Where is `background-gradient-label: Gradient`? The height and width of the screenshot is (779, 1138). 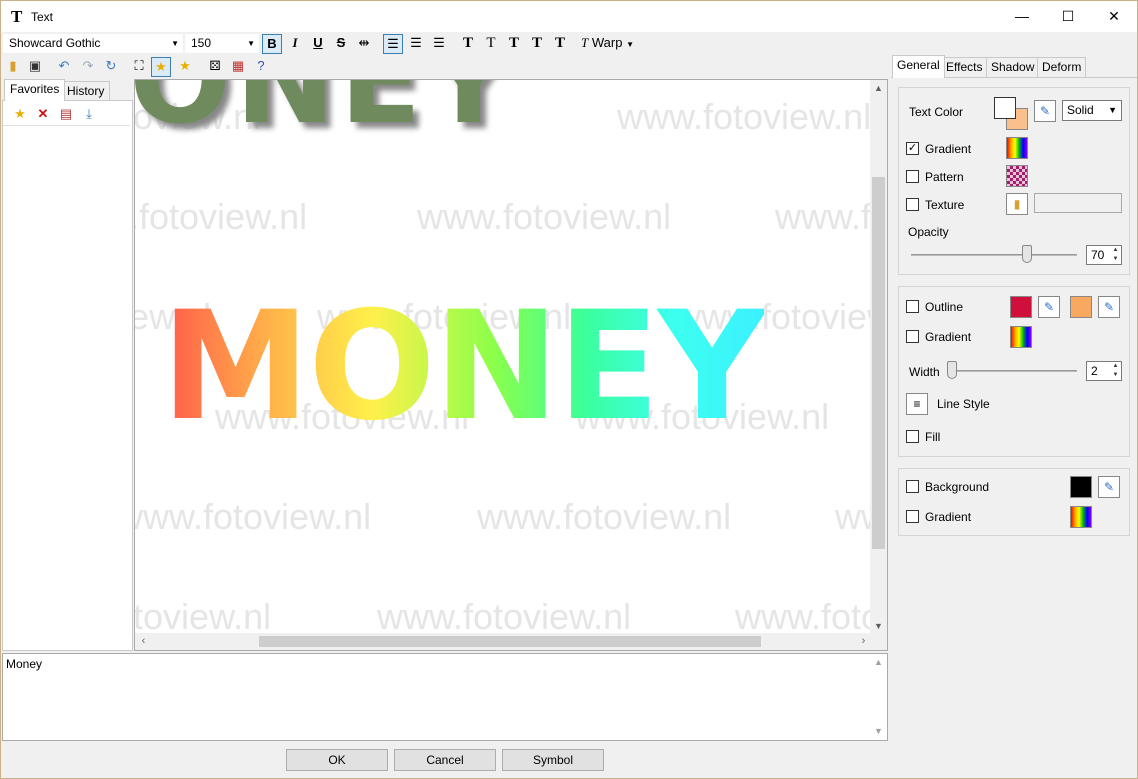 background-gradient-label: Gradient is located at coordinates (948, 517).